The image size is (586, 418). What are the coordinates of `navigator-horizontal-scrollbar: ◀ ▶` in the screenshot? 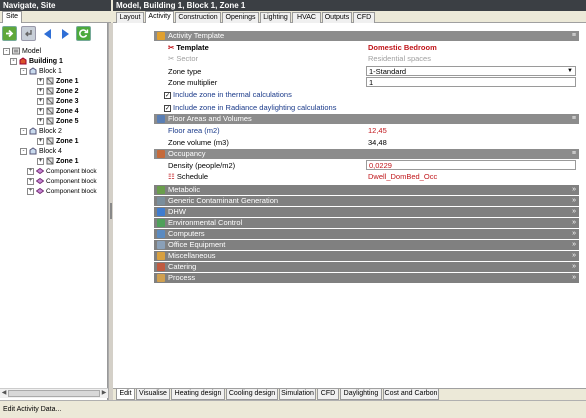 It's located at (54, 393).